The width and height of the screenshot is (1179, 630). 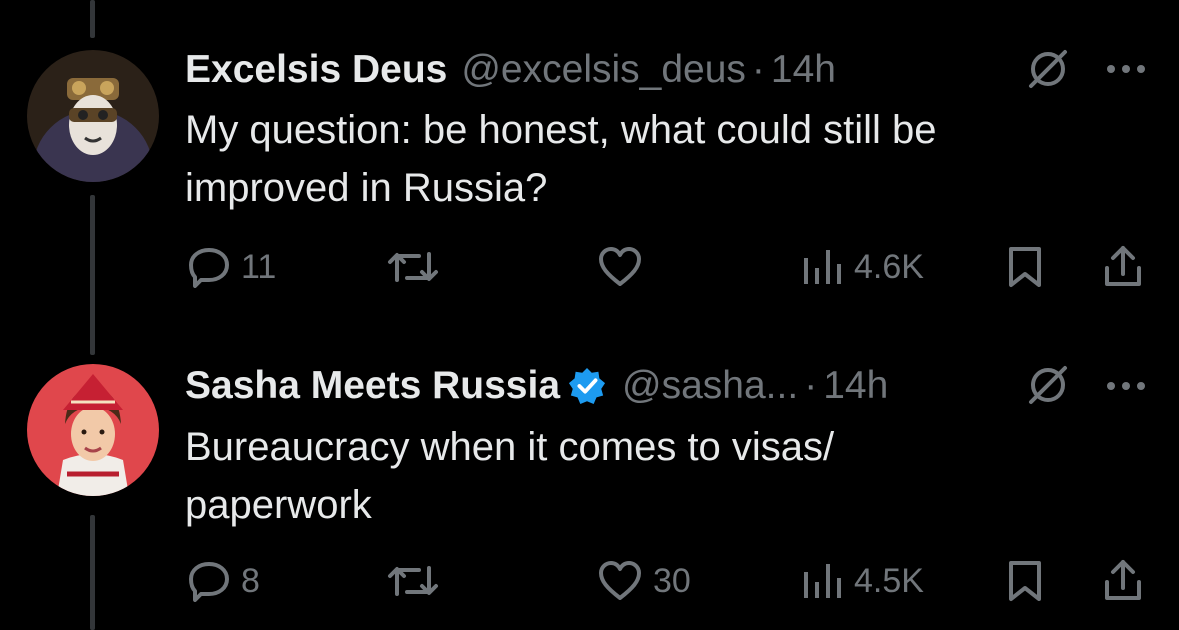 What do you see at coordinates (259, 266) in the screenshot?
I see `reply-count: 11` at bounding box center [259, 266].